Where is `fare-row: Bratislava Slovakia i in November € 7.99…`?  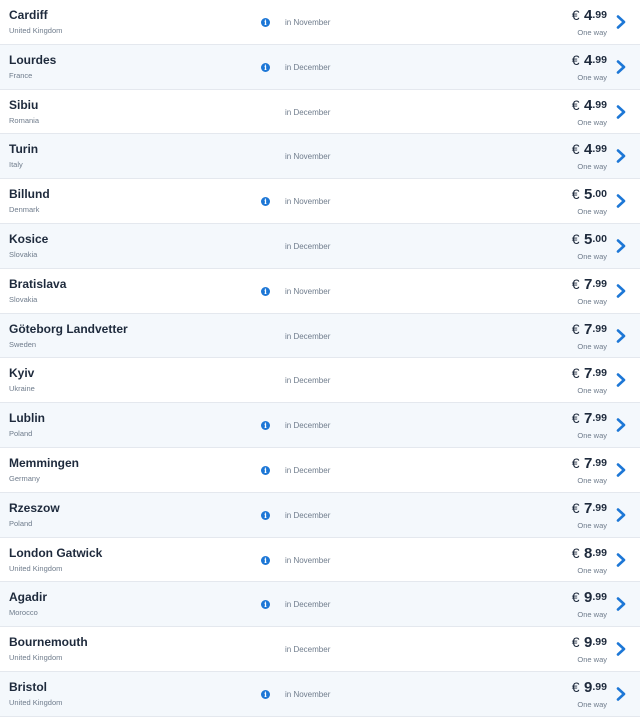 fare-row: Bratislava Slovakia i in November € 7.99… is located at coordinates (320, 291).